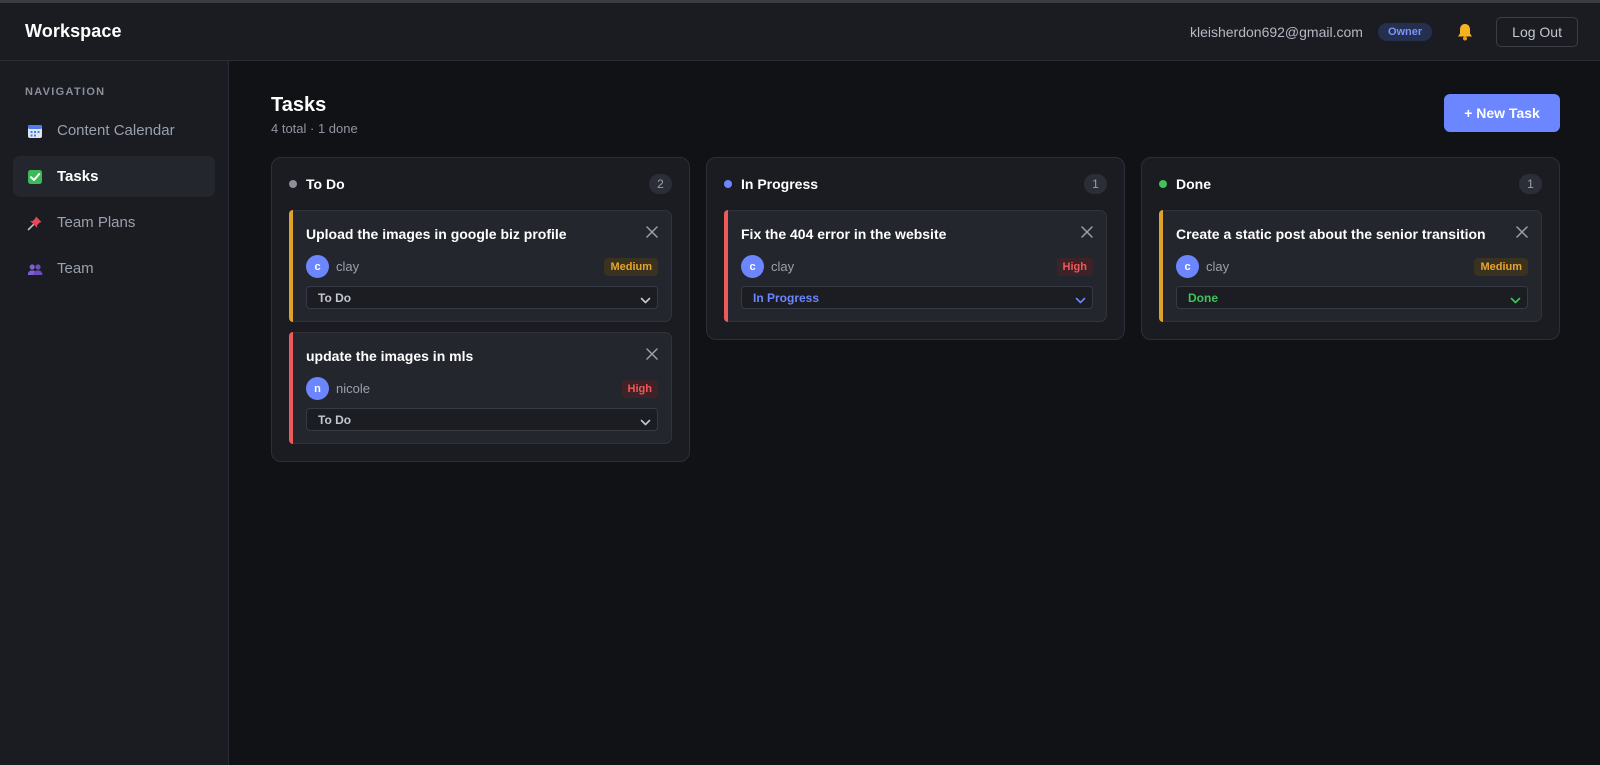 The width and height of the screenshot is (1600, 765). Describe the element at coordinates (73, 31) in the screenshot. I see `brand-title: Workspace` at that location.